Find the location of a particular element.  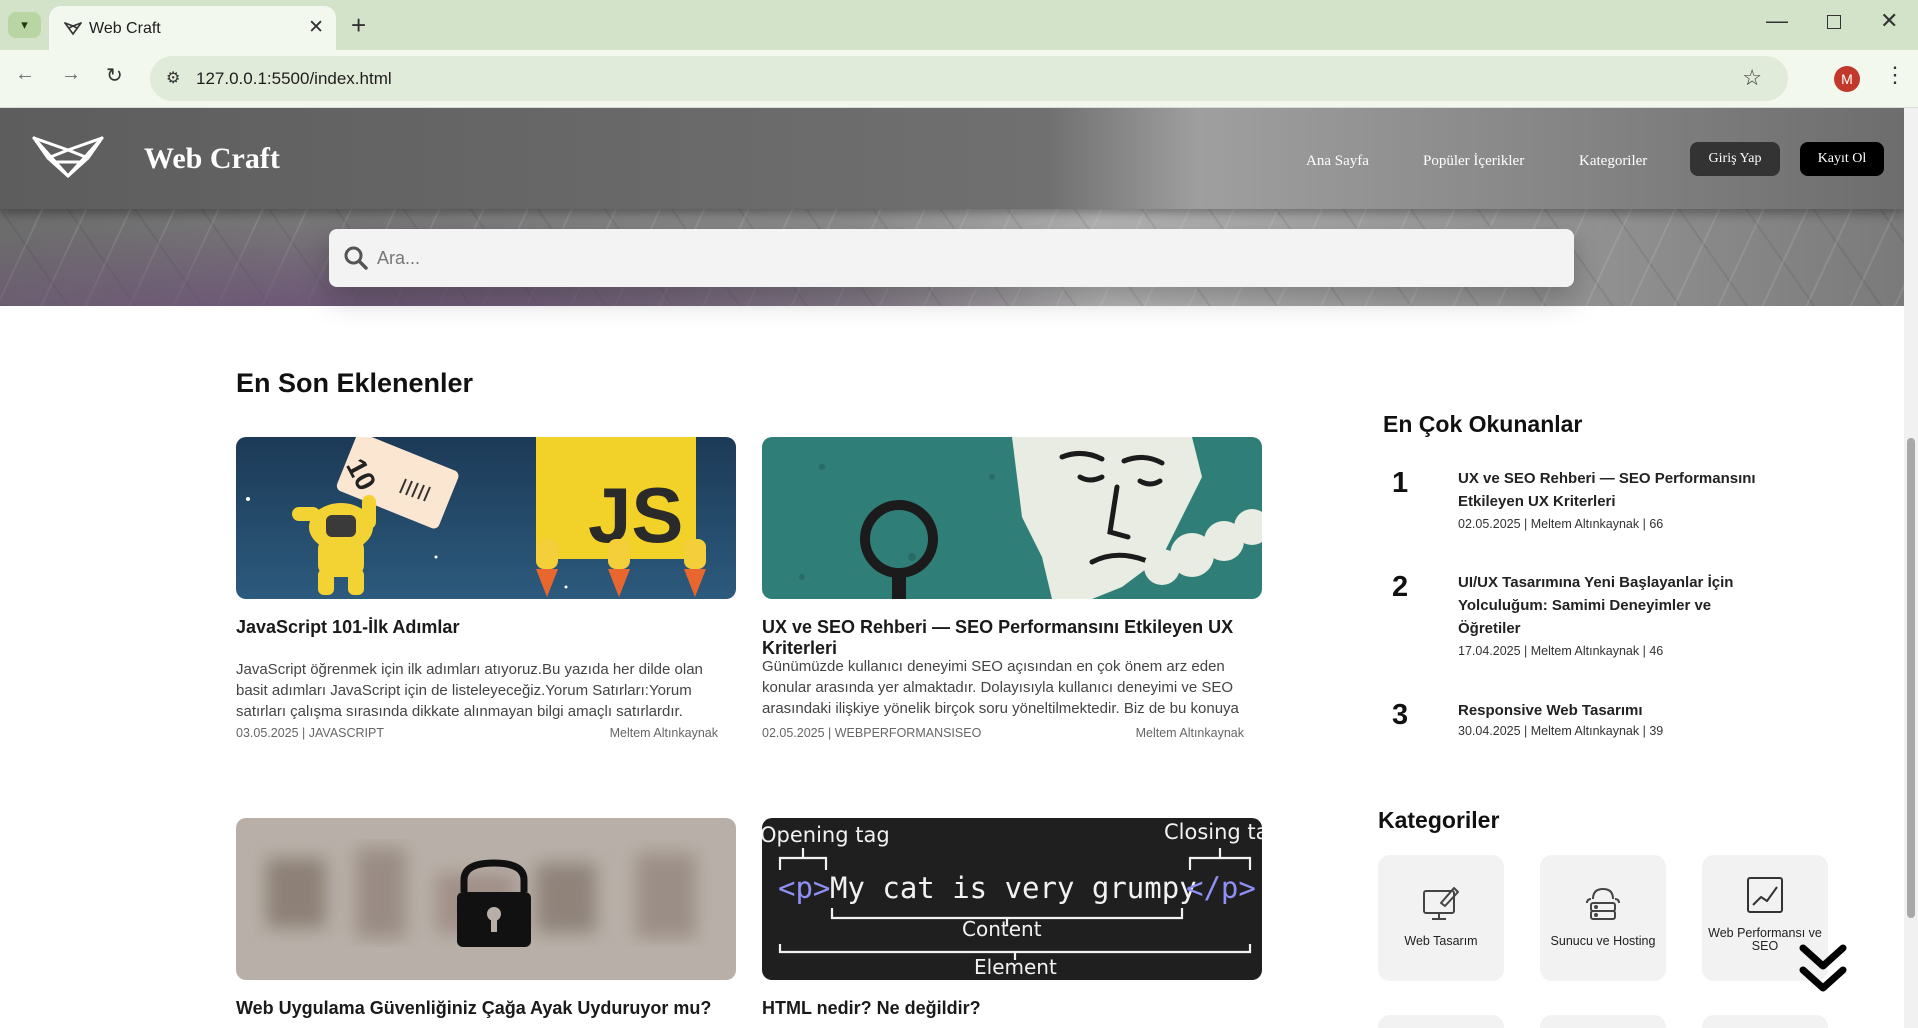

scrollbar-thumb is located at coordinates (1911, 678).